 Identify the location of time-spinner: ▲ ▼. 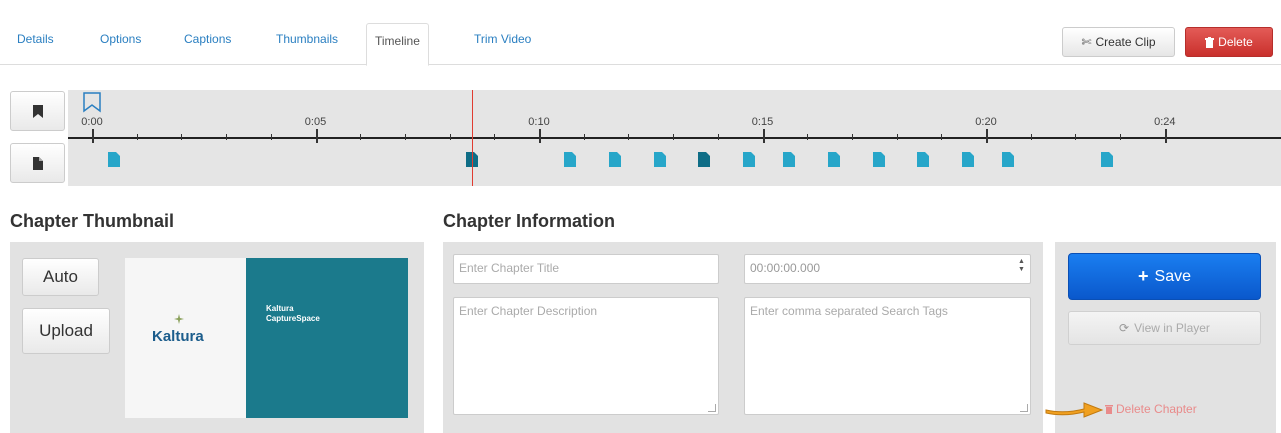
(1021, 267).